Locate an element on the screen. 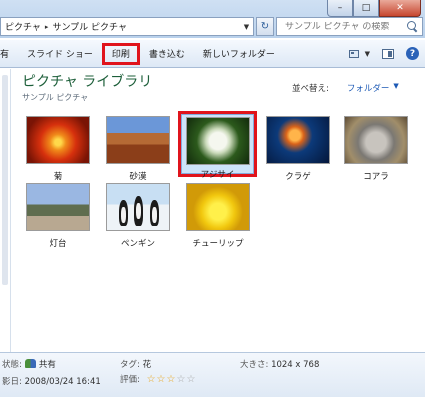  search-box is located at coordinates (349, 26).